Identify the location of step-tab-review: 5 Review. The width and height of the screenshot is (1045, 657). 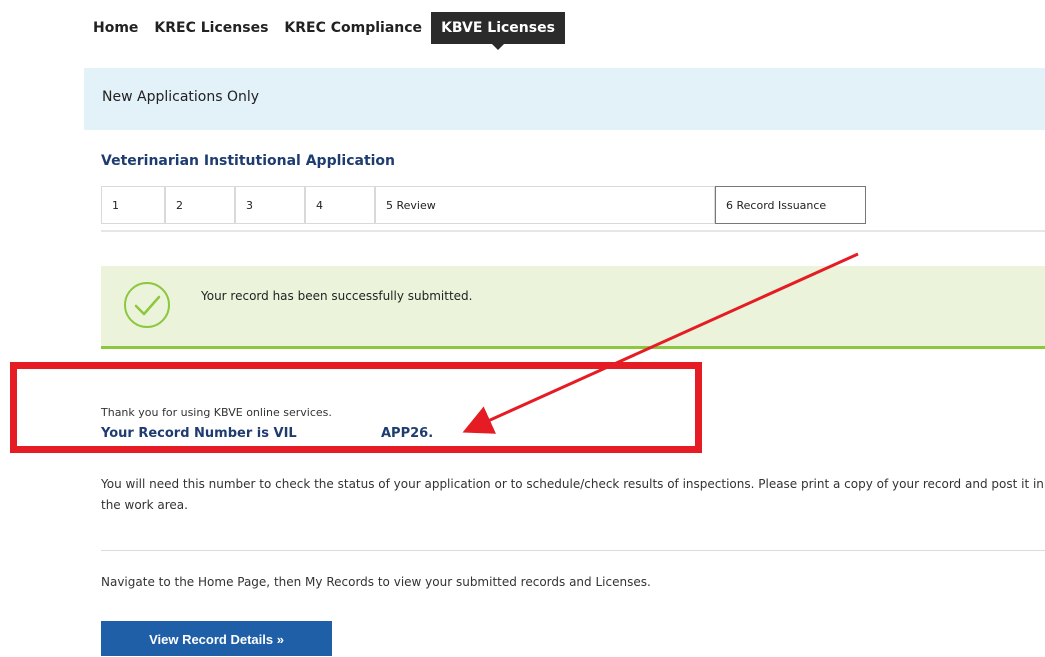
(545, 205).